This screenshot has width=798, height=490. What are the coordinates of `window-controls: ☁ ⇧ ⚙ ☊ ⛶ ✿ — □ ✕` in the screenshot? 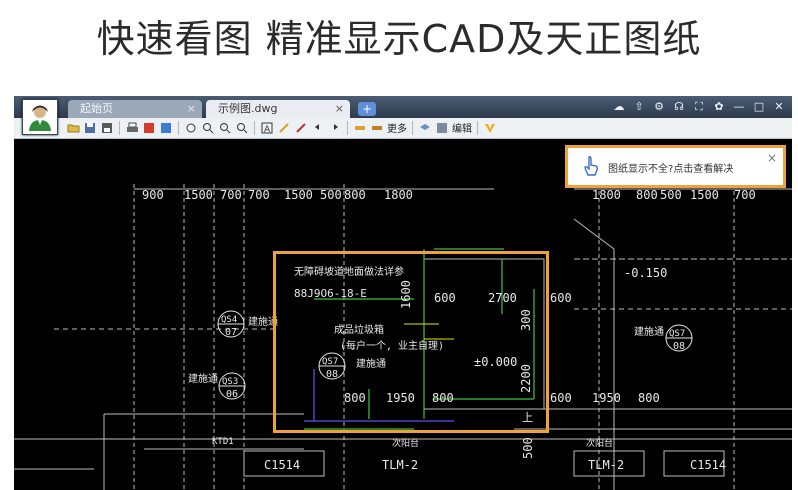 It's located at (699, 107).